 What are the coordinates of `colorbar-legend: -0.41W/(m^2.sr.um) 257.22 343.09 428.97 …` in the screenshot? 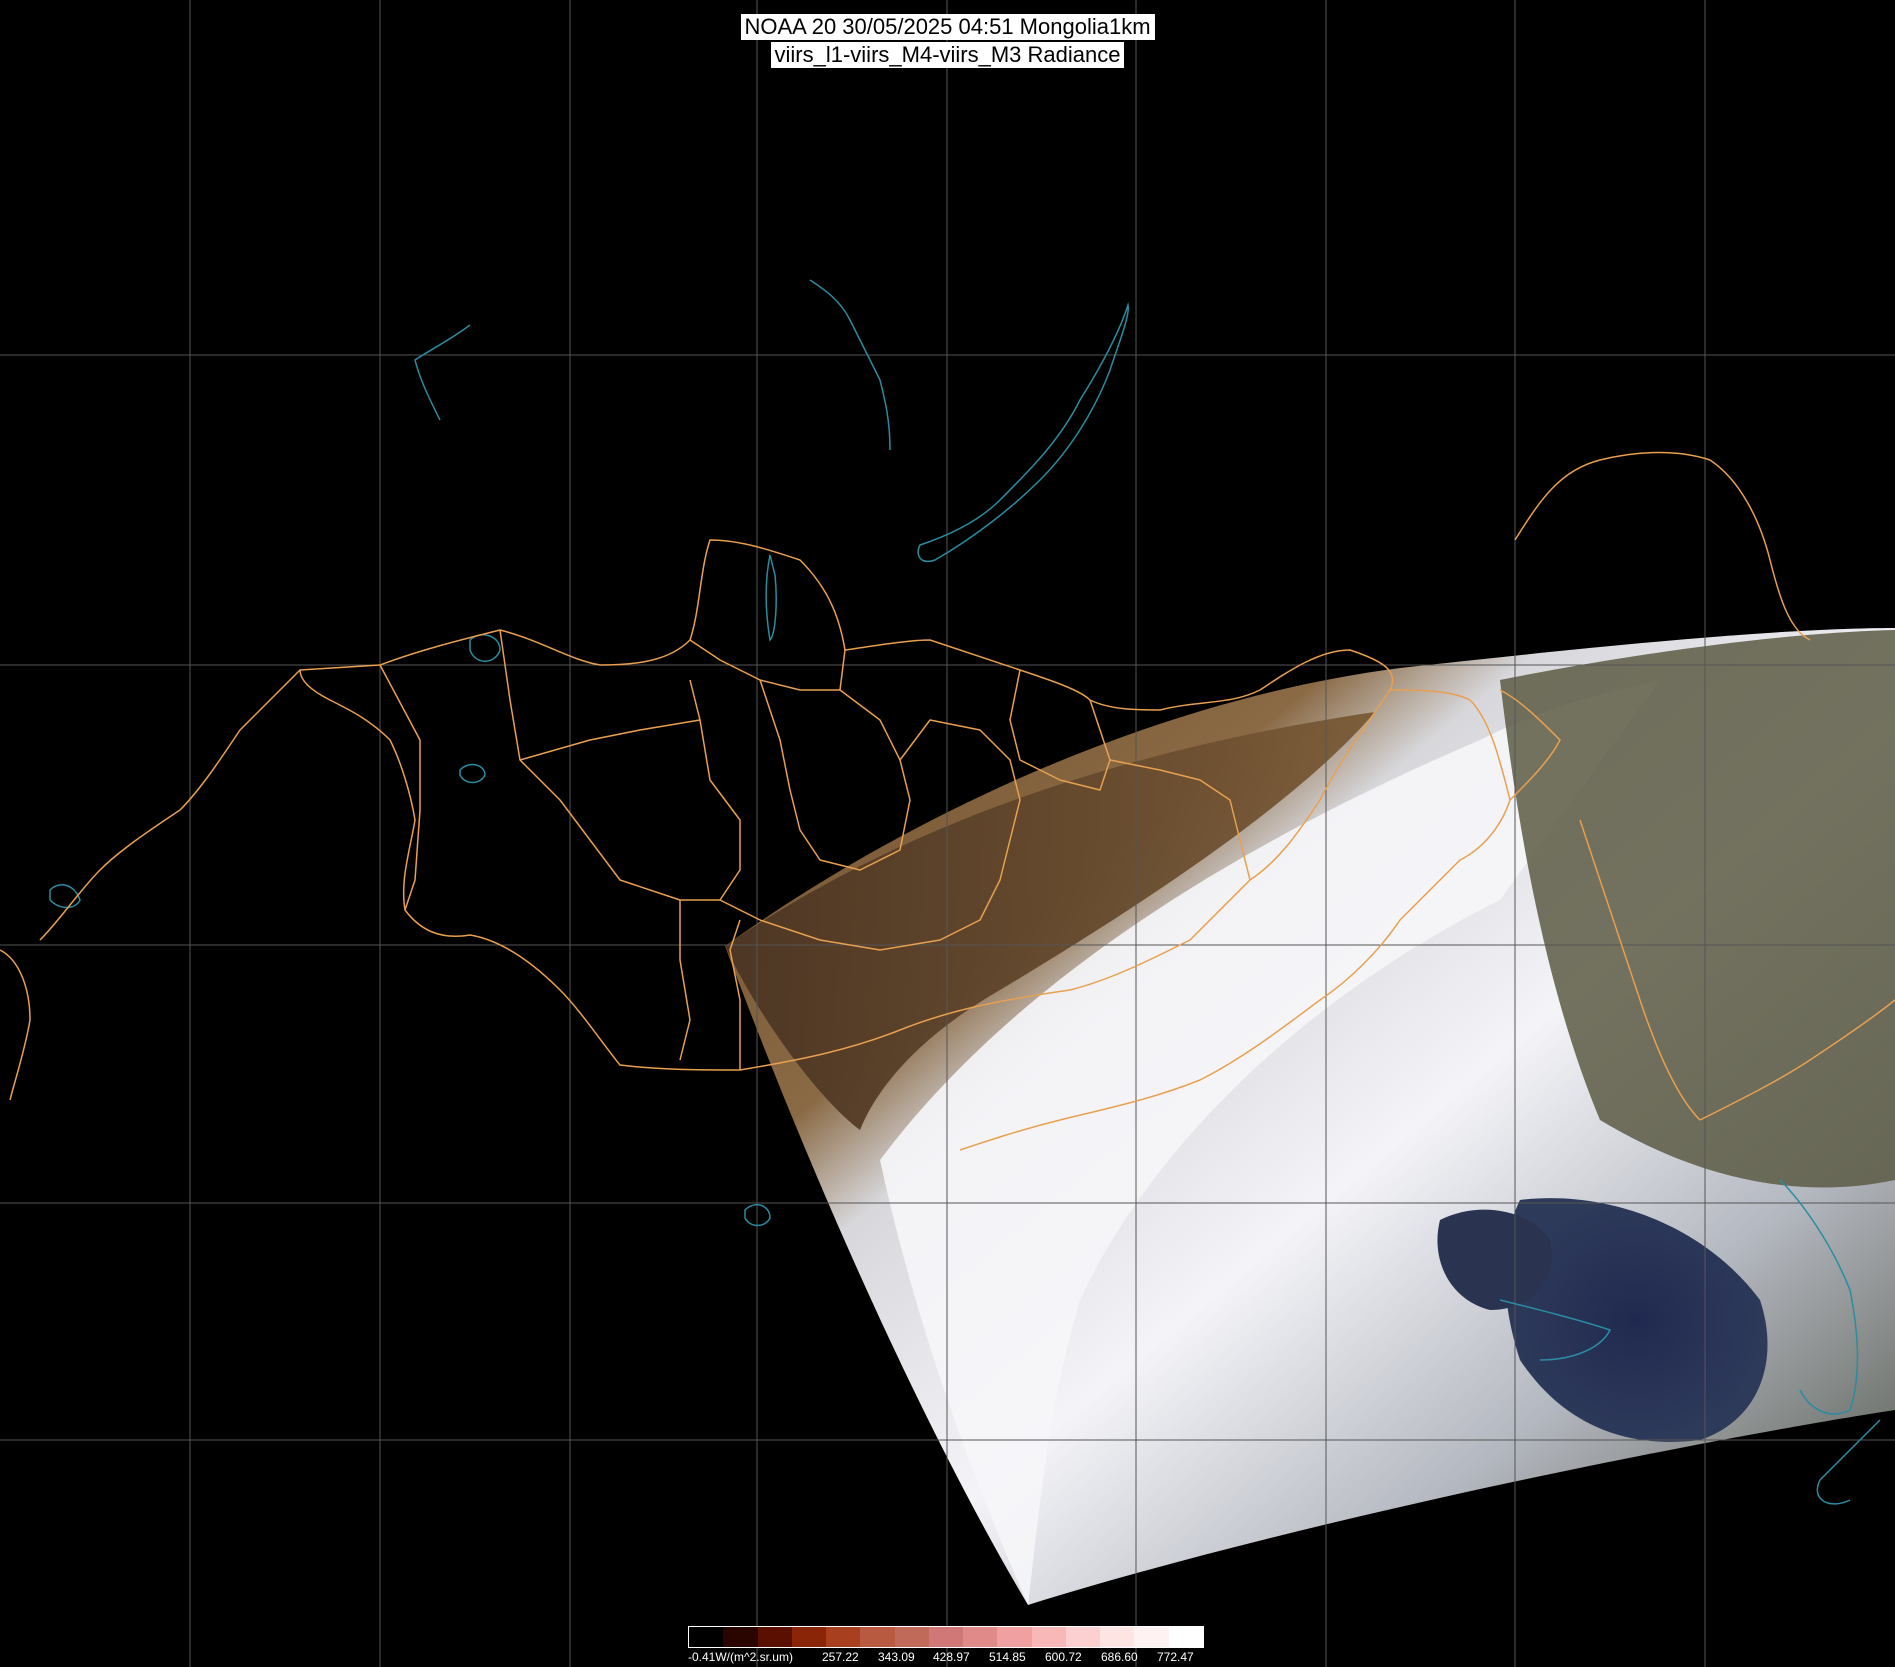 It's located at (946, 1645).